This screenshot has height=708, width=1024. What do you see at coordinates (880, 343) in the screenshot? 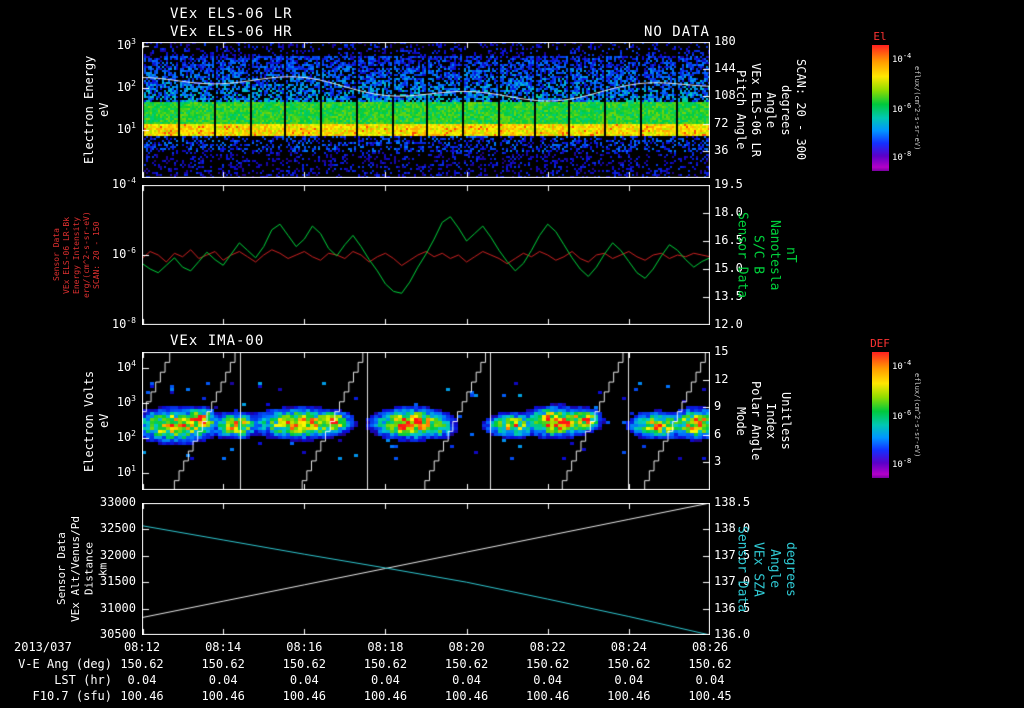
I see `colorbar2-title: DEF` at bounding box center [880, 343].